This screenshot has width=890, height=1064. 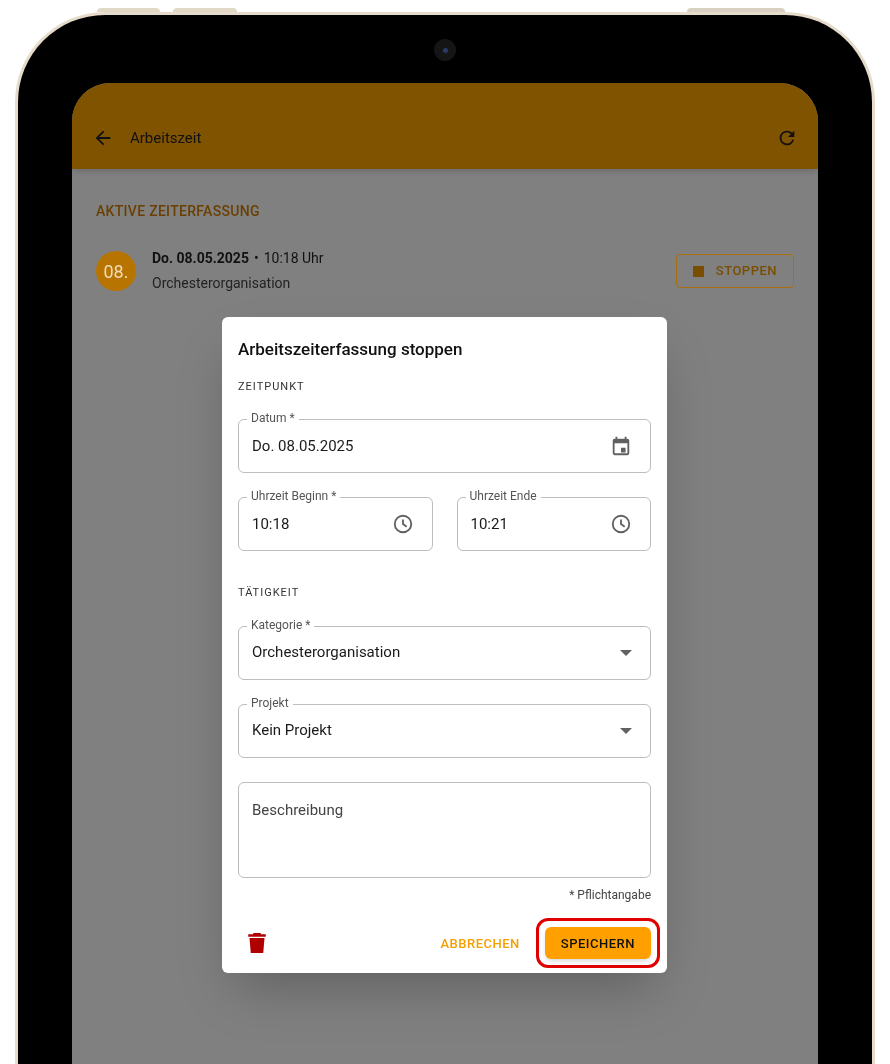 I want to click on field-label: Uhrzeit Beginn *, so click(x=294, y=496).